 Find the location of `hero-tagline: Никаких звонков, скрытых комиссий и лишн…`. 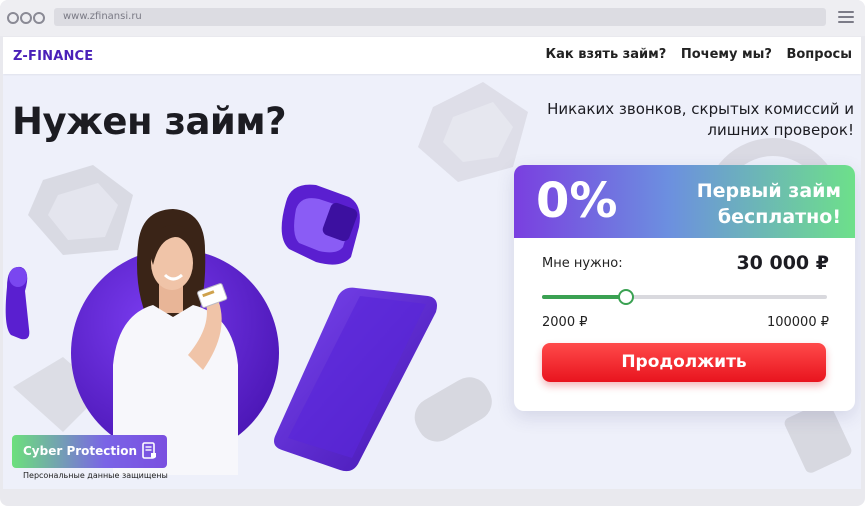

hero-tagline: Никаких звонков, скрытых комиссий и лишн… is located at coordinates (694, 120).